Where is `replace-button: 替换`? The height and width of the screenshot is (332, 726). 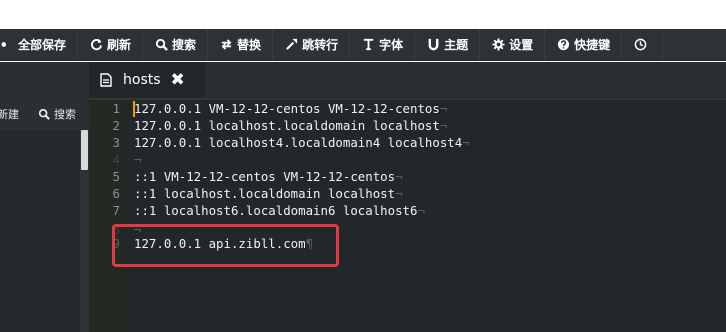
replace-button: 替换 is located at coordinates (241, 44).